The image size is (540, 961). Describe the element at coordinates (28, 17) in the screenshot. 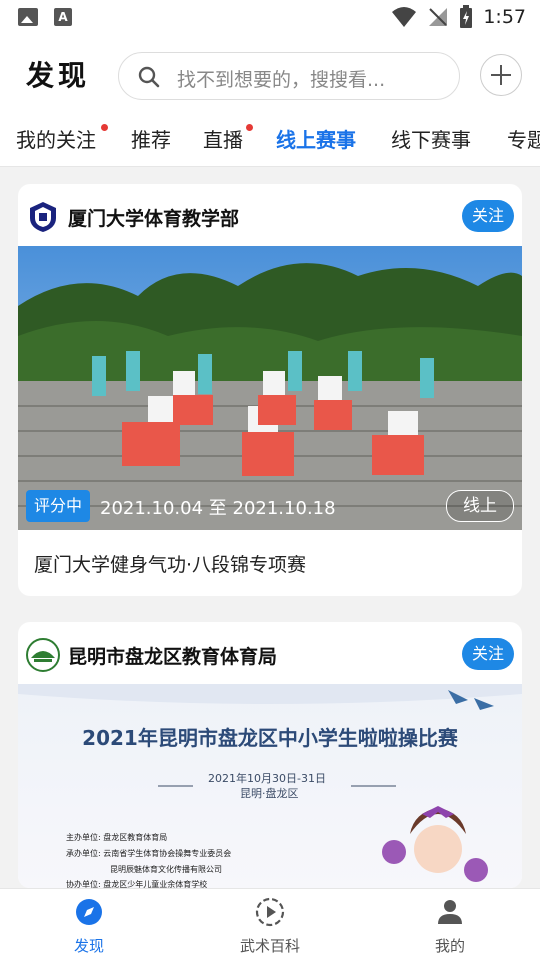

I see `image-notification-icon` at that location.